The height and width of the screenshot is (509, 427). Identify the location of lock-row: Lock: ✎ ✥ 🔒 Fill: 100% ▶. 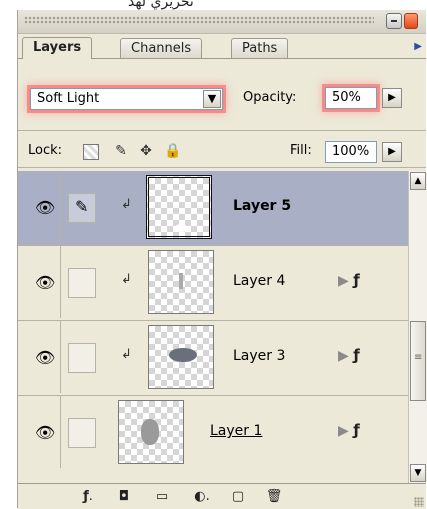
(222, 152).